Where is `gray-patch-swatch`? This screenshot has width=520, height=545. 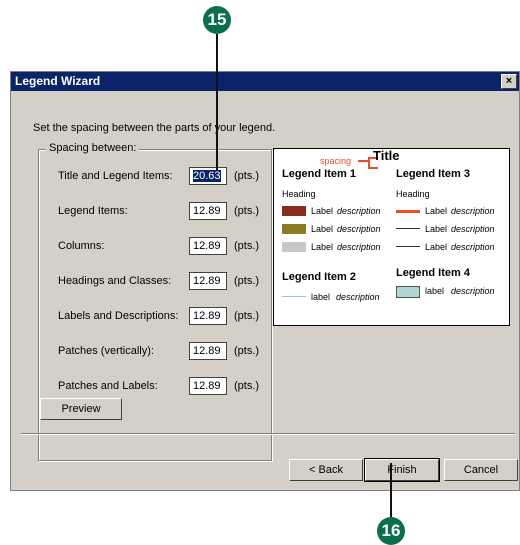
gray-patch-swatch is located at coordinates (294, 247).